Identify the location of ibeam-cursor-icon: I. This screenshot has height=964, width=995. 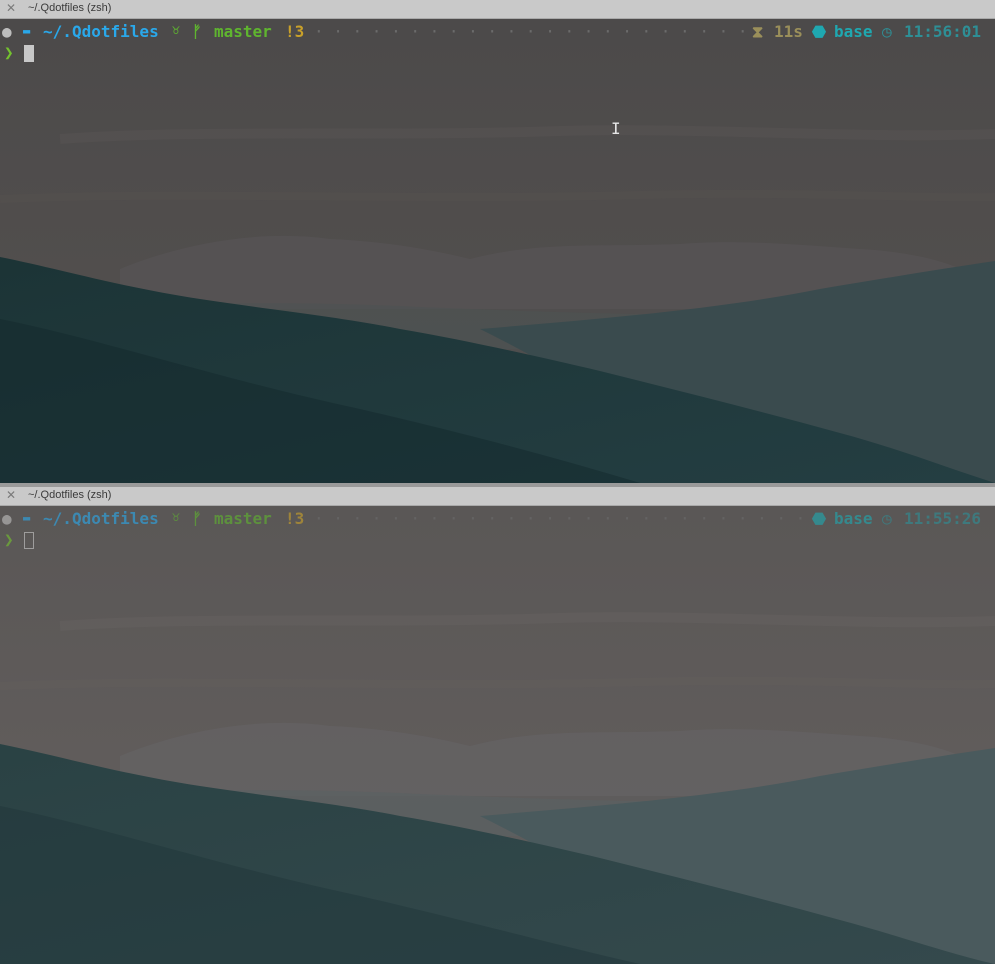
(616, 128).